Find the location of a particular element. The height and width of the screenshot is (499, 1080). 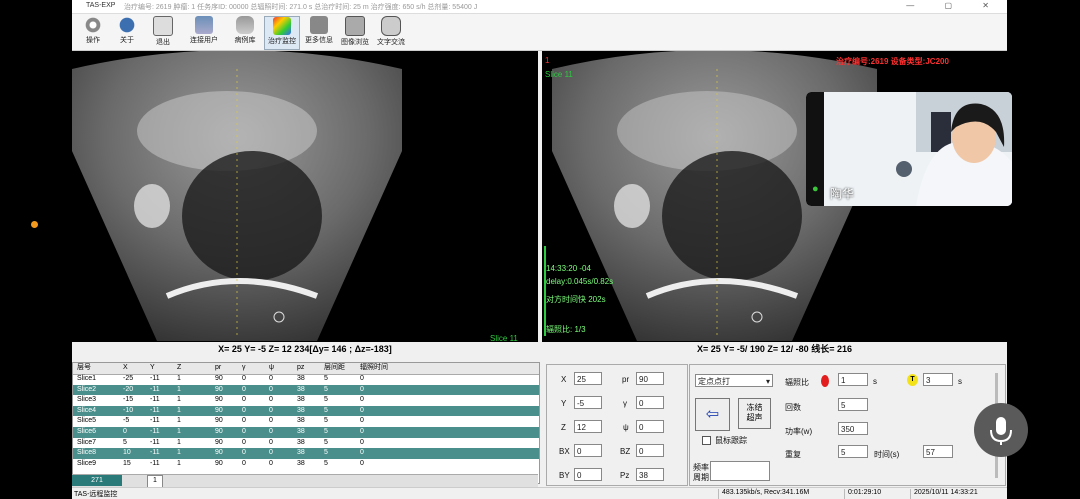

ratio-a-field: 1 is located at coordinates (853, 379).